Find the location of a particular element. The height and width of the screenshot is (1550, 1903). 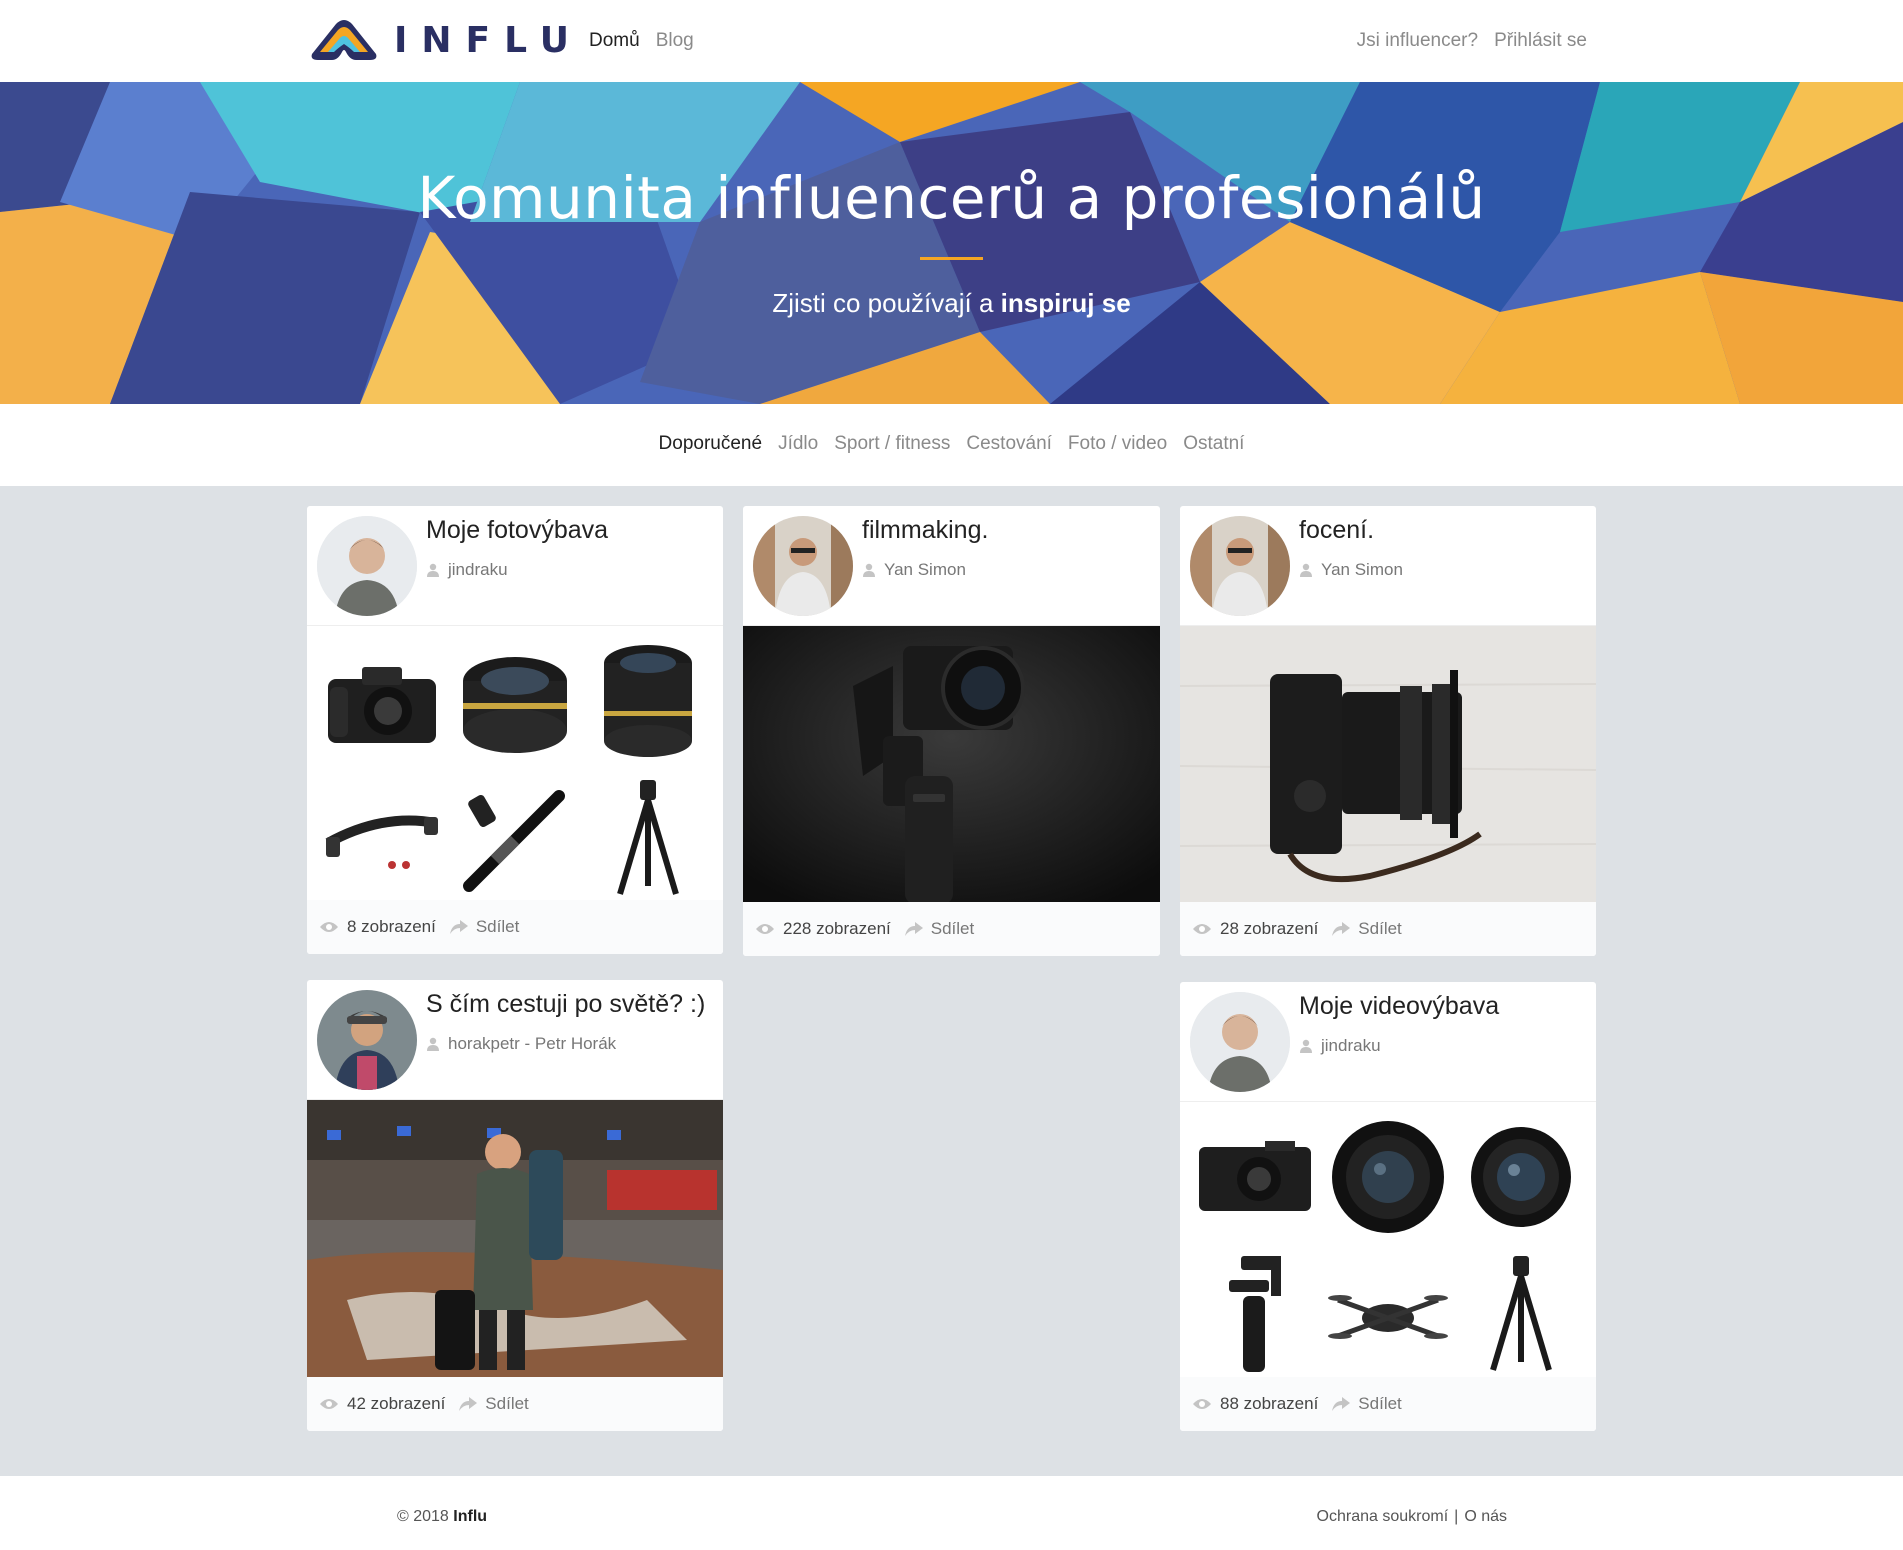

lens-kit-image is located at coordinates (648, 700).